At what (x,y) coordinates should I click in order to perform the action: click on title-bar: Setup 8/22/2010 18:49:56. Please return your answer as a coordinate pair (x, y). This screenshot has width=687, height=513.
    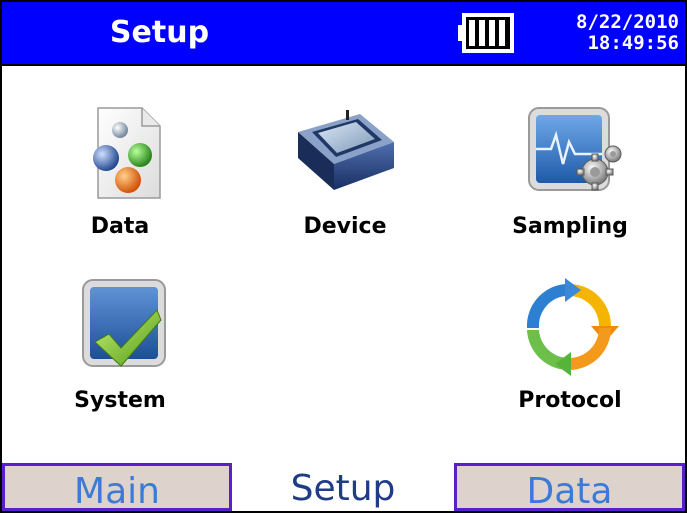
    Looking at the image, I should click on (343, 34).